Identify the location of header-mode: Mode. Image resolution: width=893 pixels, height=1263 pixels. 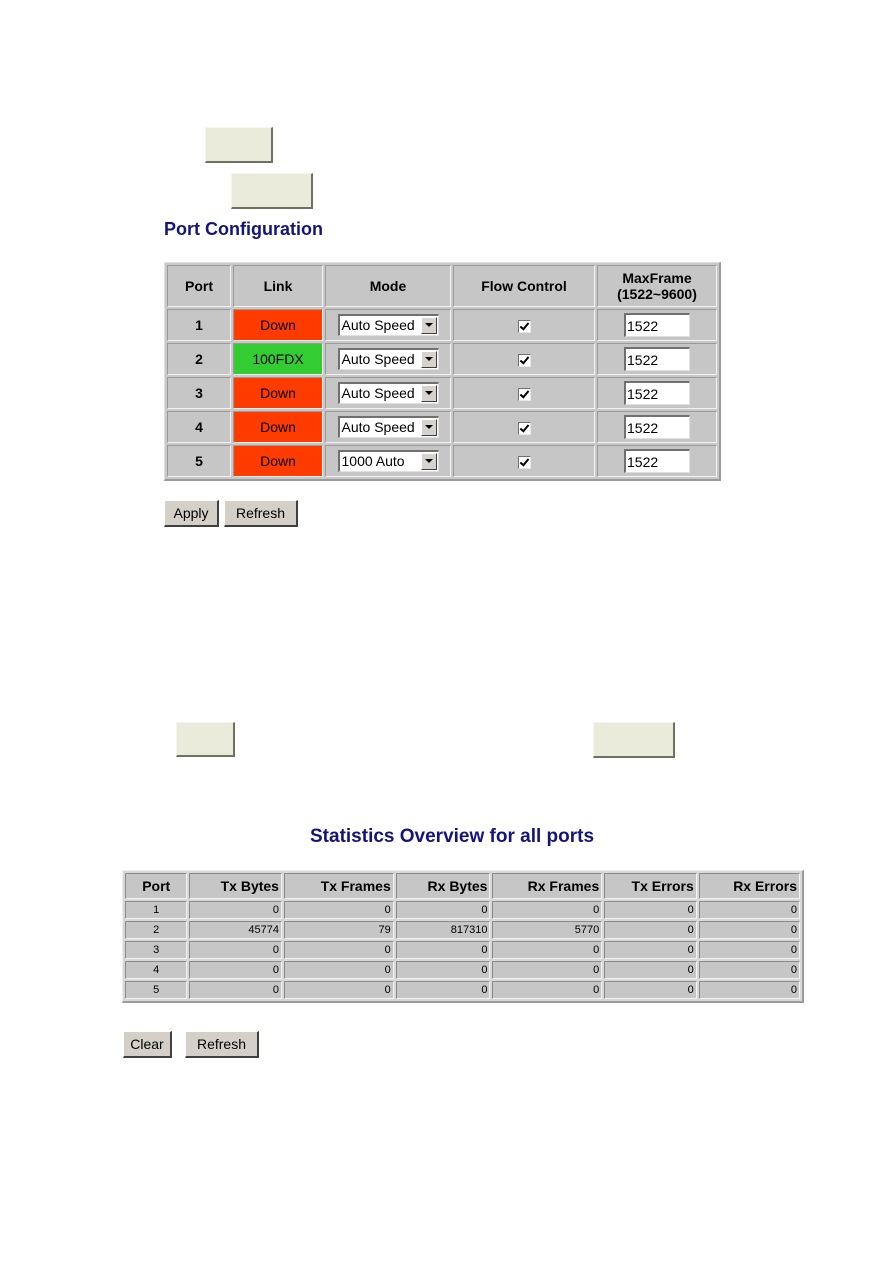
(388, 286).